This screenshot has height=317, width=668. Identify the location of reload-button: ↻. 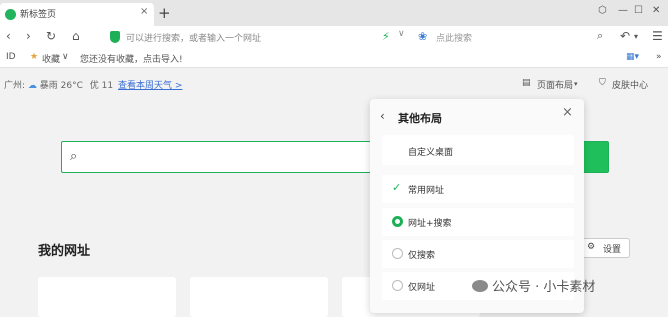
(51, 36).